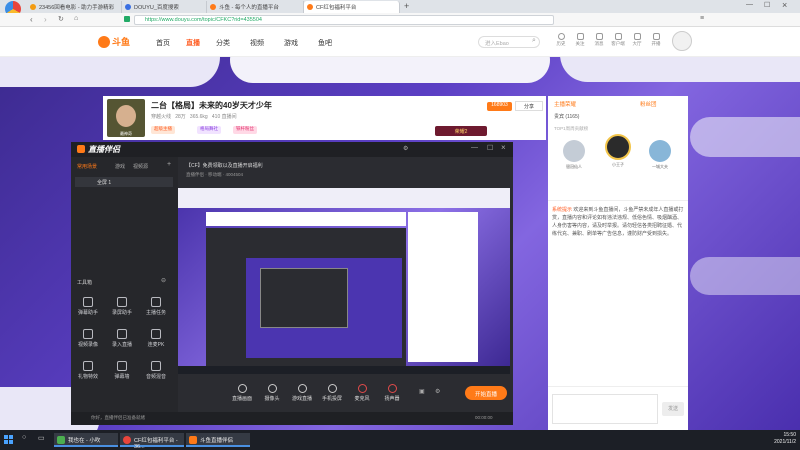  What do you see at coordinates (648, 104) in the screenshot?
I see `tab-fans: 粉丝团` at bounding box center [648, 104].